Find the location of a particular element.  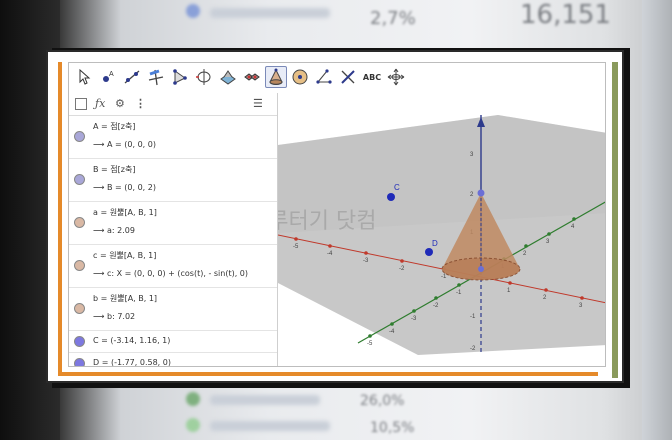

background-small-number: 2,7% is located at coordinates (393, 18).